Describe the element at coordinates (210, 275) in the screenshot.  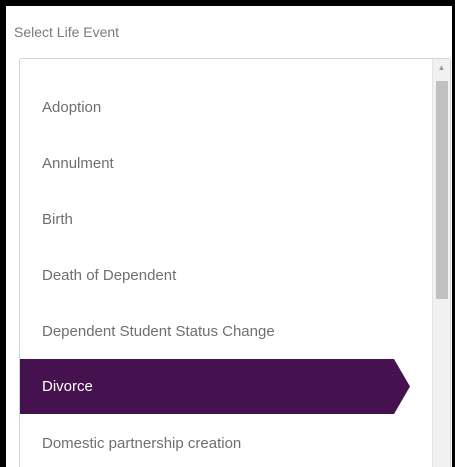
I see `list-item-death-of-dependent: Death of Dependent` at that location.